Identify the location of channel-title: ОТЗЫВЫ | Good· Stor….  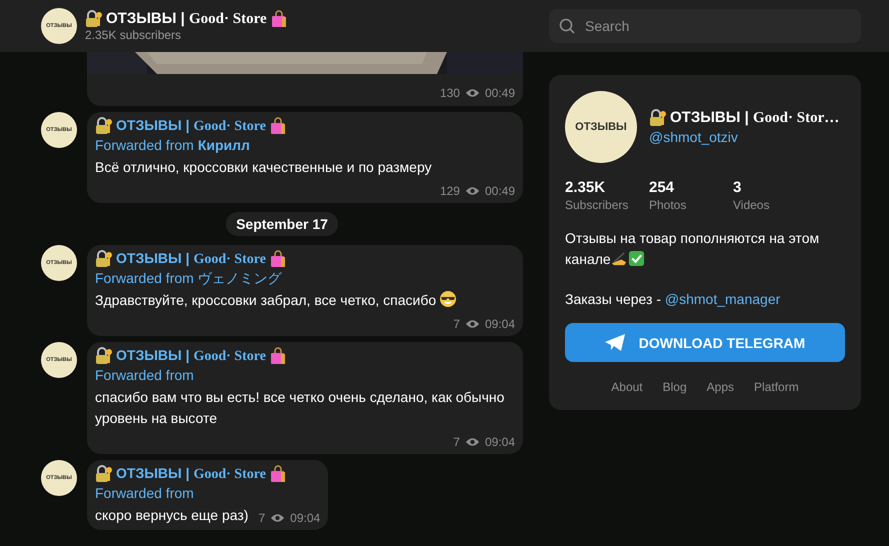
(755, 118).